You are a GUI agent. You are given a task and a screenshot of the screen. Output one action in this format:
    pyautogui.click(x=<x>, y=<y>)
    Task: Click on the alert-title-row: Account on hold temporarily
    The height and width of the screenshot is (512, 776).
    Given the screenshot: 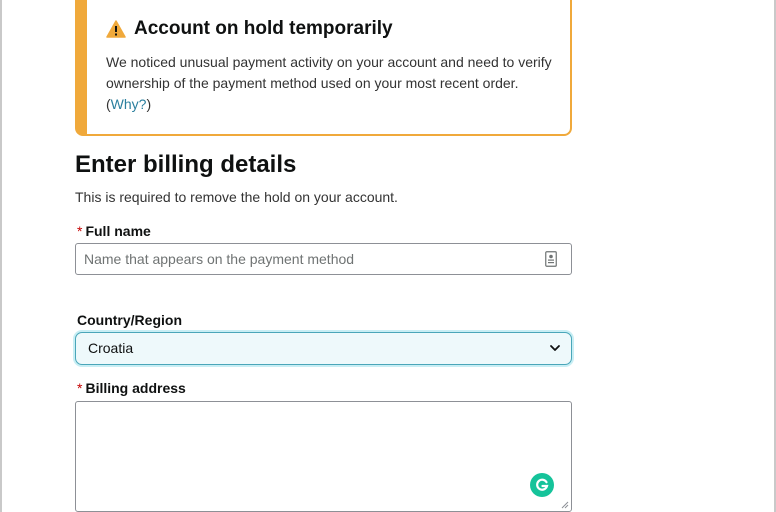 What is the action you would take?
    pyautogui.click(x=249, y=29)
    